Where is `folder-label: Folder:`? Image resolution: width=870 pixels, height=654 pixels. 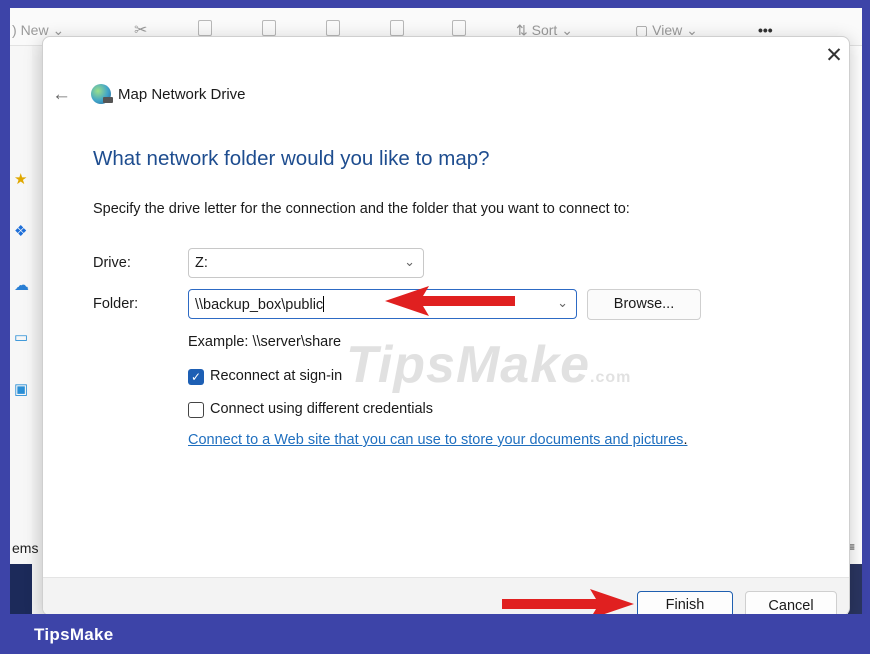
folder-label: Folder: is located at coordinates (116, 304).